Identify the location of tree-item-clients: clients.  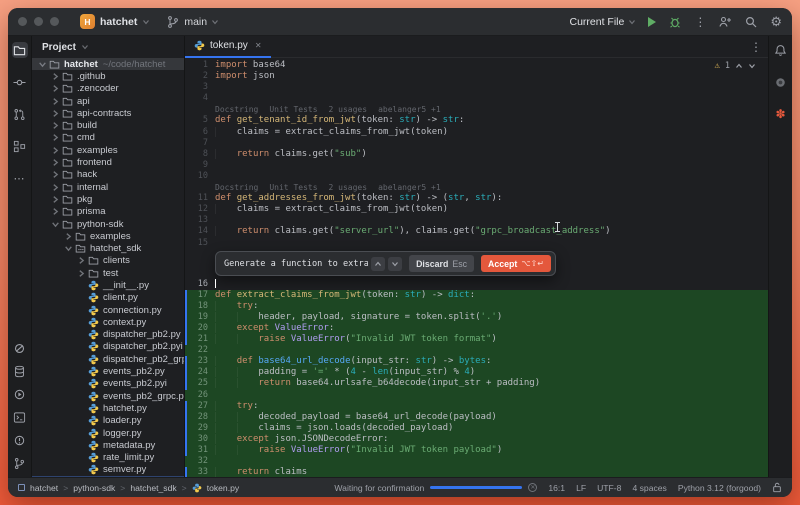
(108, 261).